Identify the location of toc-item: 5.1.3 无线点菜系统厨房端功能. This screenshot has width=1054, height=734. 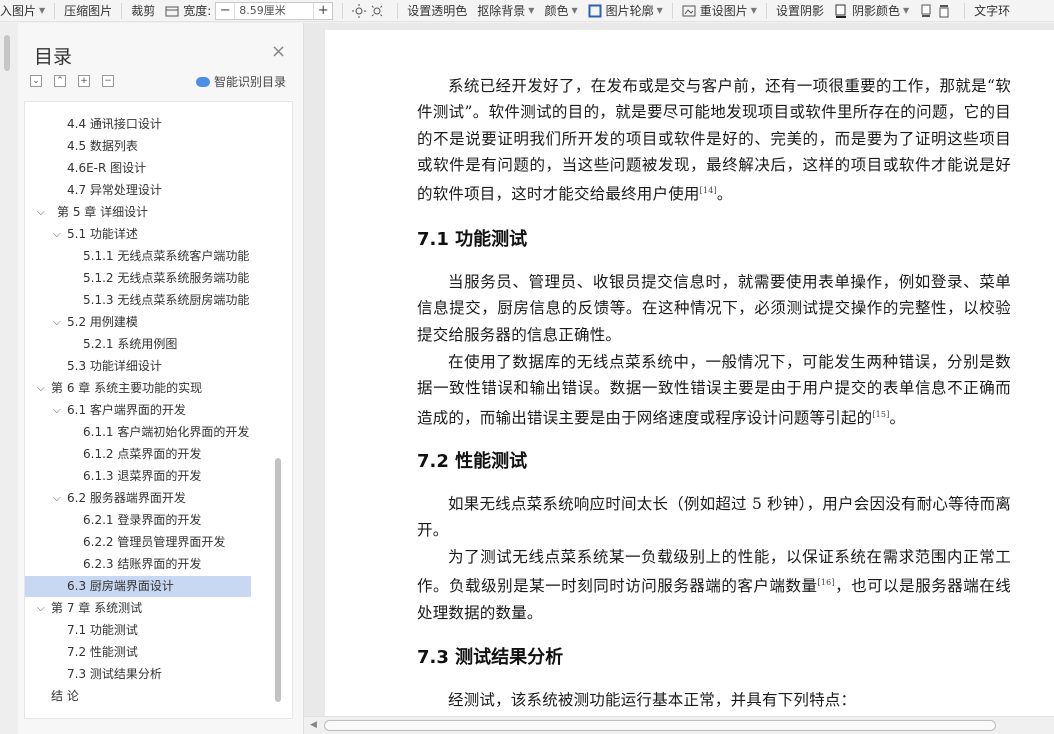
(138, 300).